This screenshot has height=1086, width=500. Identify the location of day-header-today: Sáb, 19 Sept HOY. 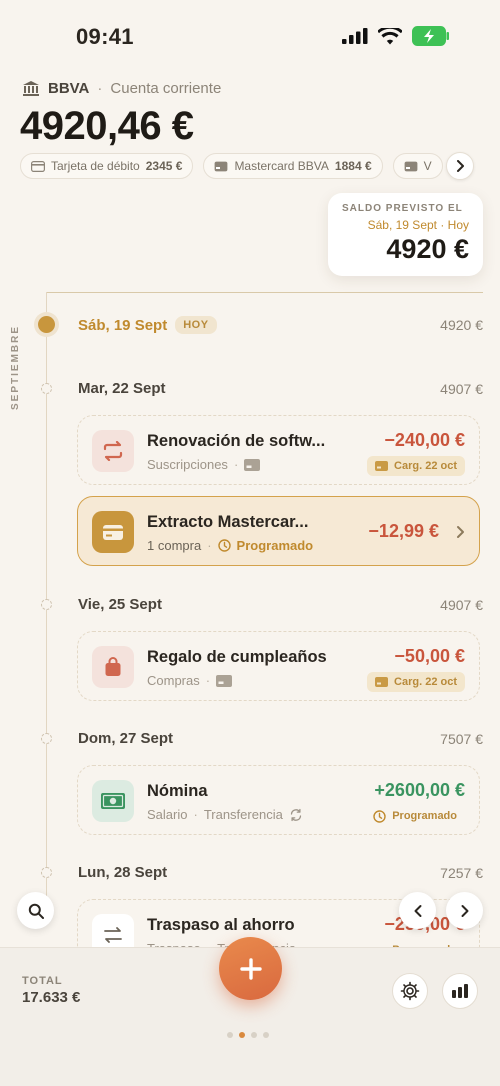
(147, 325).